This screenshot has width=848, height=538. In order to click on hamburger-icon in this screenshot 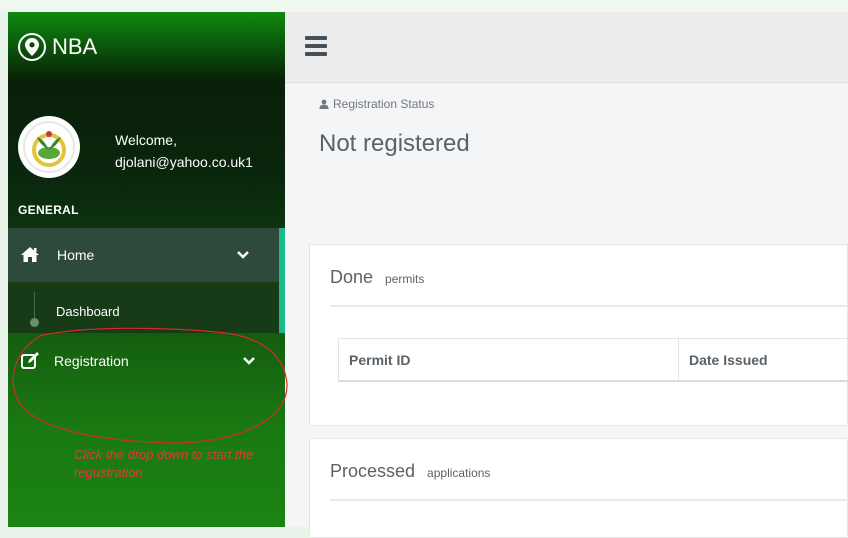, I will do `click(316, 46)`.